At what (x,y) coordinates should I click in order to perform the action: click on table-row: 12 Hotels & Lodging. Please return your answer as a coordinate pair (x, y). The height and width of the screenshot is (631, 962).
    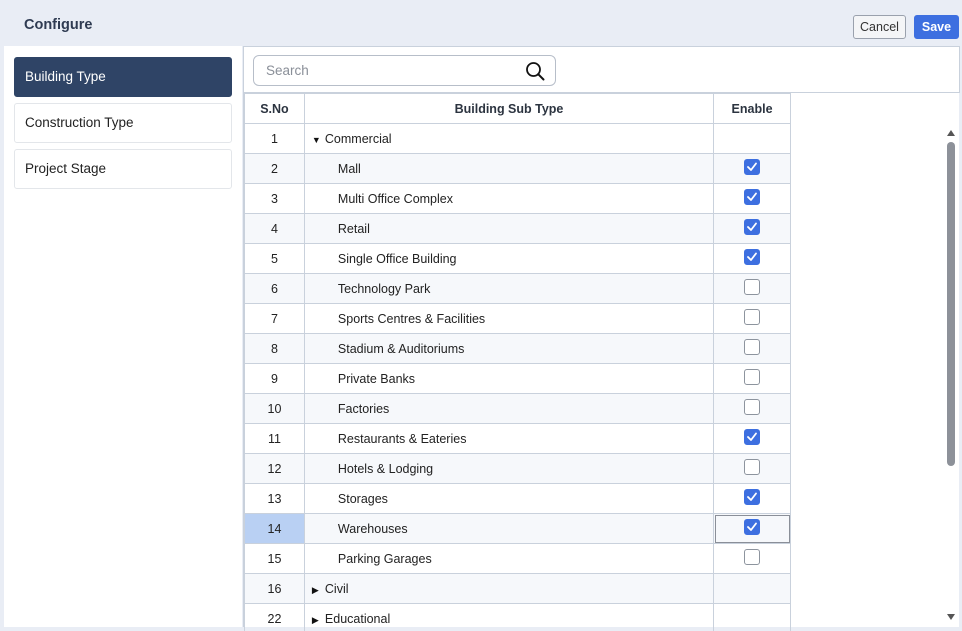
    Looking at the image, I should click on (517, 468).